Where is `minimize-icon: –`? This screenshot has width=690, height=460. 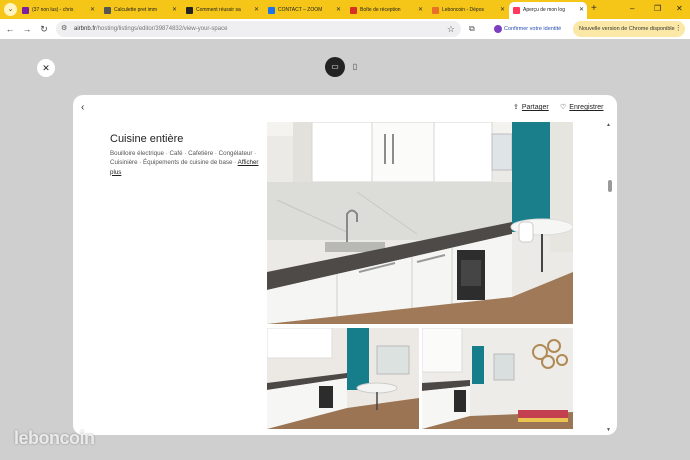 minimize-icon: – is located at coordinates (632, 9).